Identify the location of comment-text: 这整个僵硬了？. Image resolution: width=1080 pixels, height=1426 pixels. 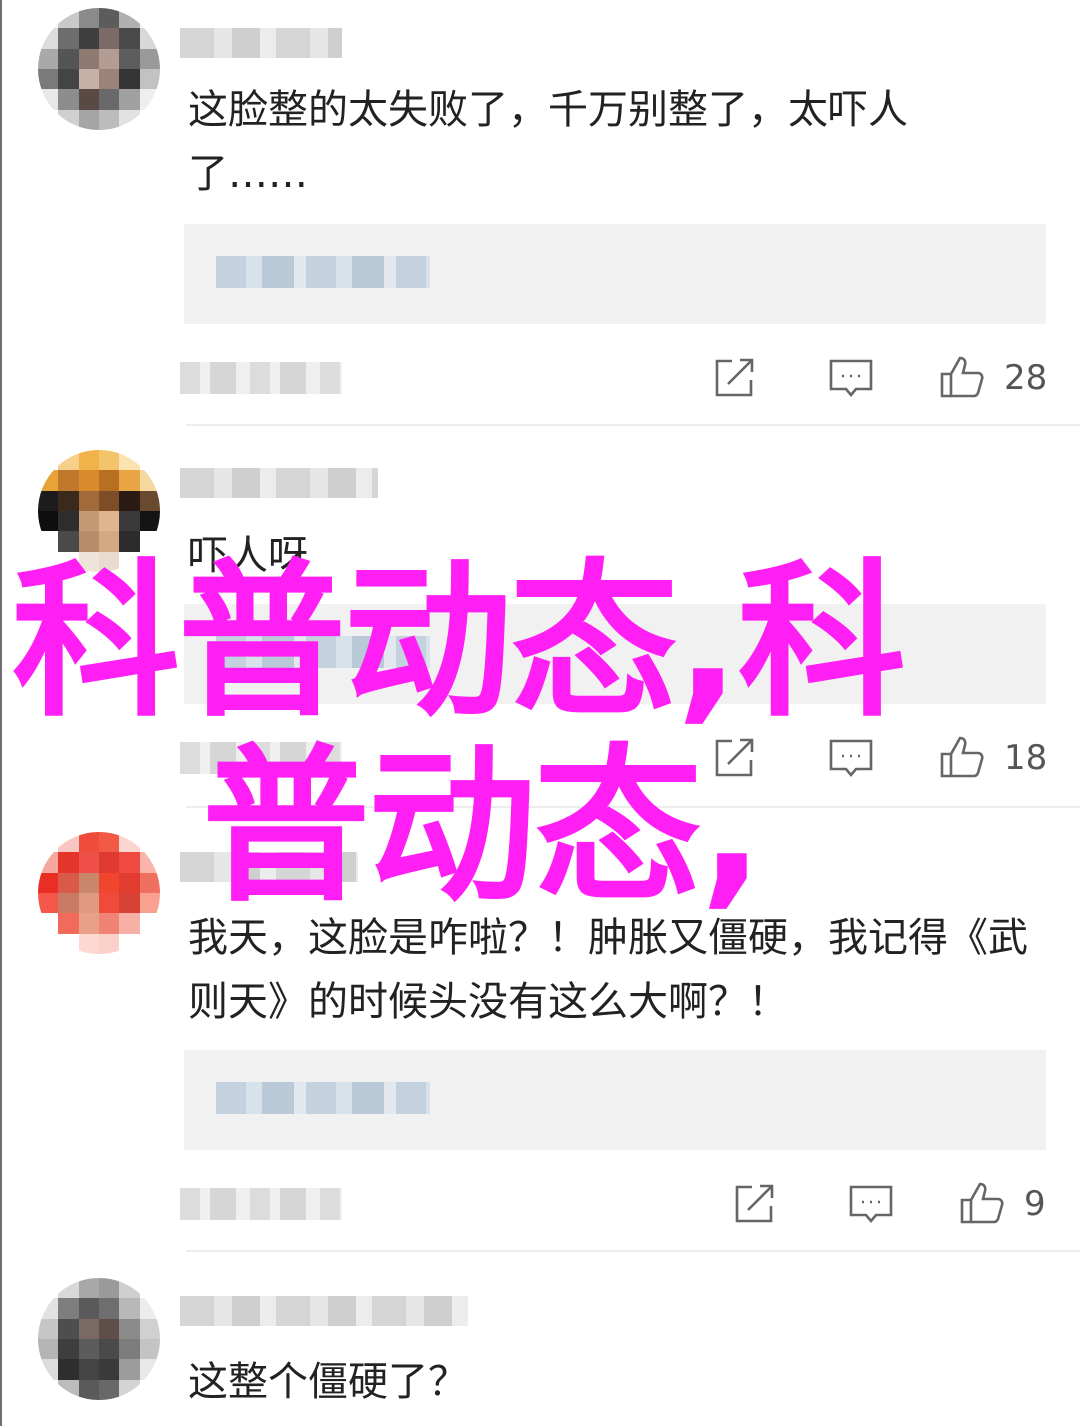
(328, 1382).